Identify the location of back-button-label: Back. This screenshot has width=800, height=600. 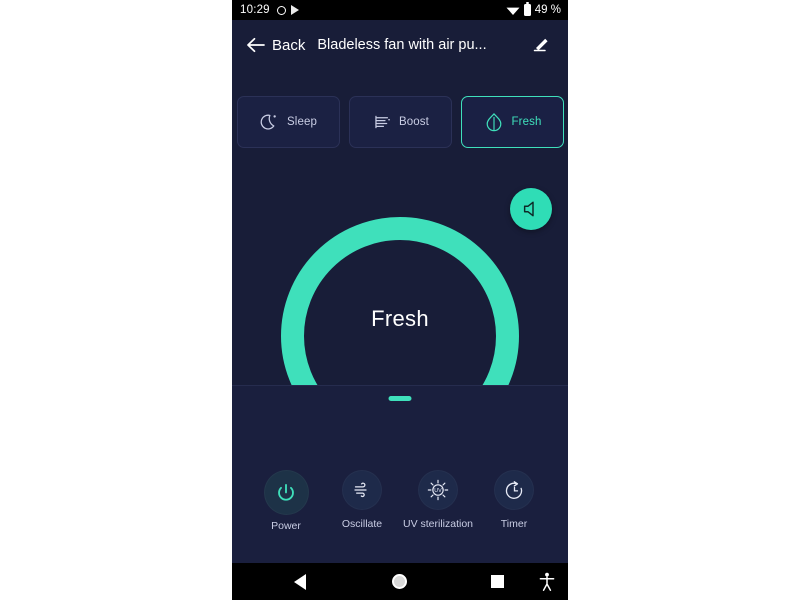
(288, 45).